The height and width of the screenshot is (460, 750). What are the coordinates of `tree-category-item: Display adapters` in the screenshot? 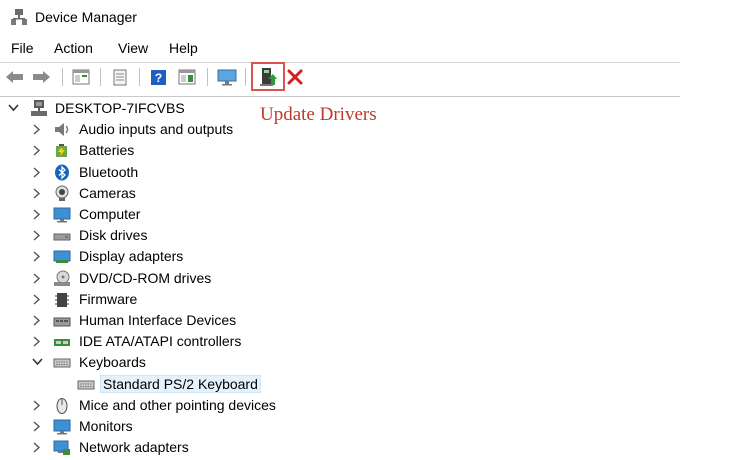 It's located at (210, 256).